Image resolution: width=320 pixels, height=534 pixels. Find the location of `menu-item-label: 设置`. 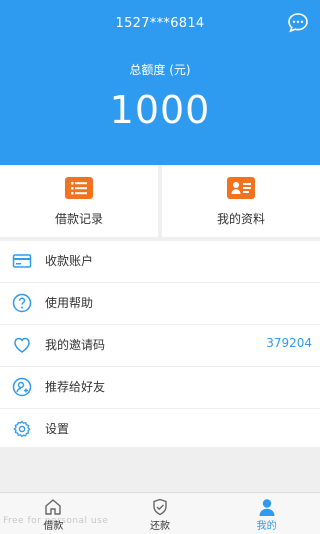

menu-item-label: 设置 is located at coordinates (57, 429).